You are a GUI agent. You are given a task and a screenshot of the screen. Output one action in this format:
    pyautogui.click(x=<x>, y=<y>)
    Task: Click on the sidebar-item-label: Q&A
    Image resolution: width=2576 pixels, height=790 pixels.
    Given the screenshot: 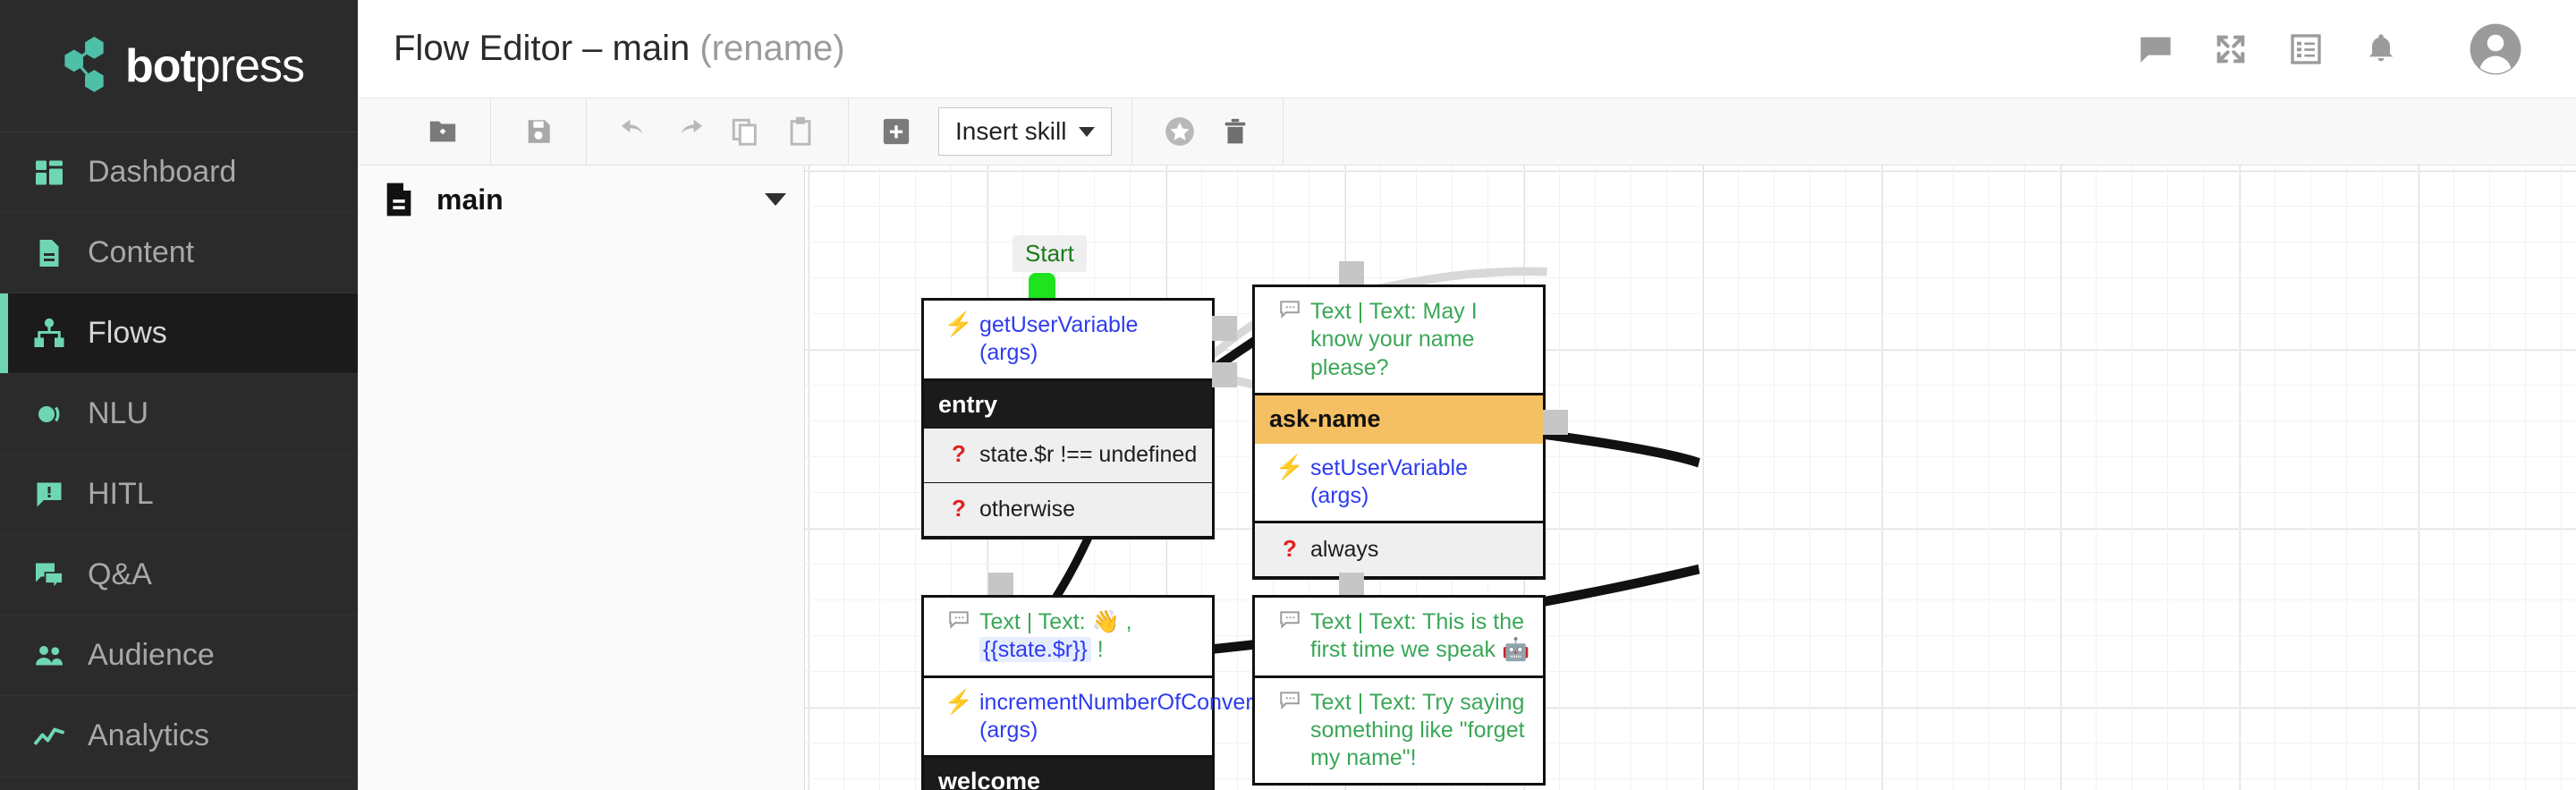 What is the action you would take?
    pyautogui.click(x=120, y=574)
    